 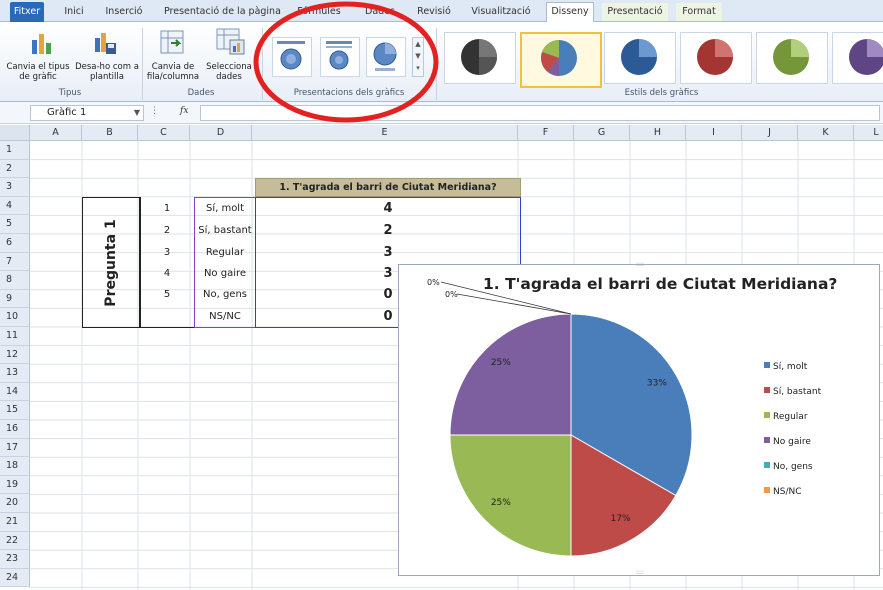 What do you see at coordinates (792, 442) in the screenshot?
I see `legend-label: No gaire` at bounding box center [792, 442].